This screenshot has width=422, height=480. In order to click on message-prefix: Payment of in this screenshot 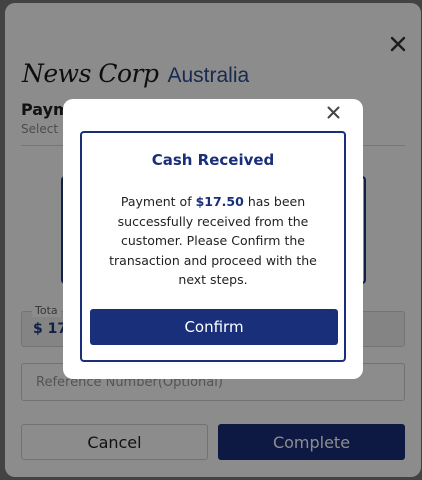, I will do `click(156, 201)`.